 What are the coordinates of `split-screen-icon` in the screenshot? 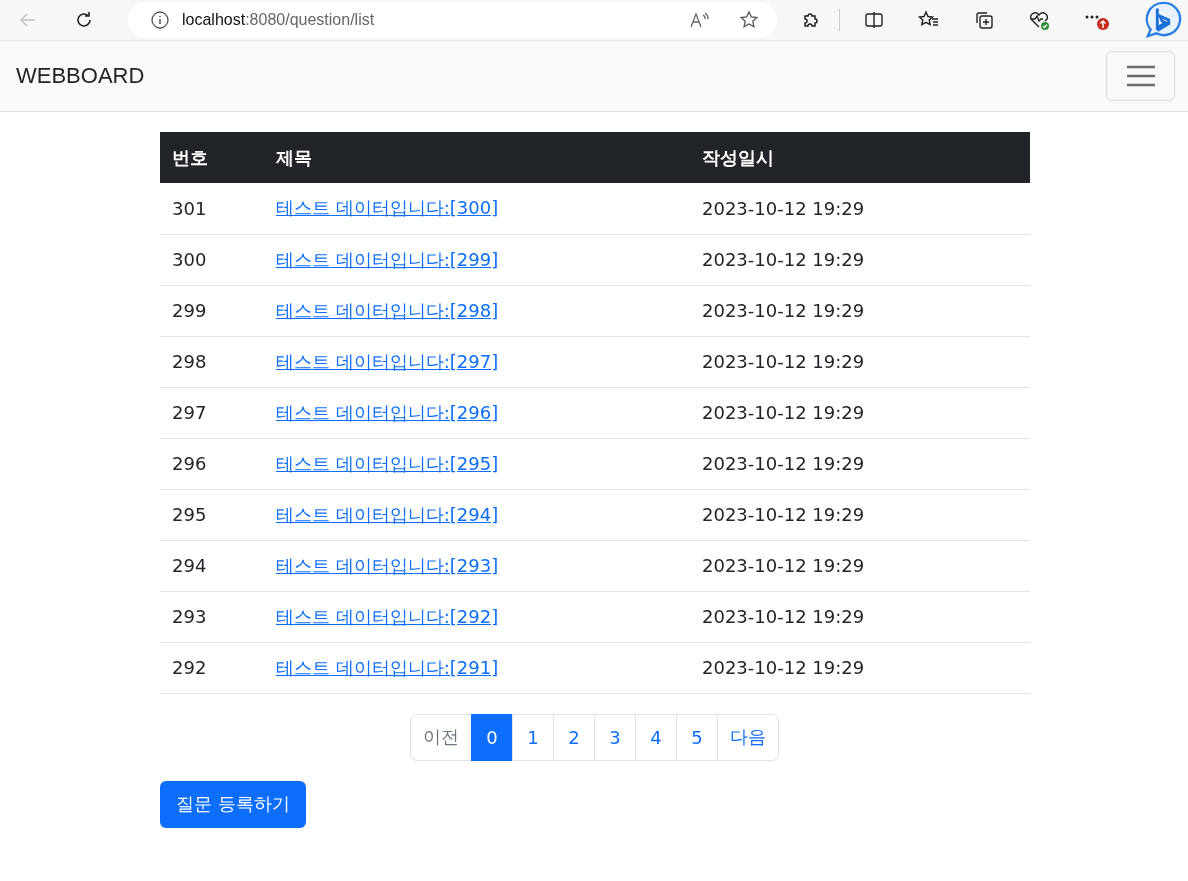 It's located at (874, 20).